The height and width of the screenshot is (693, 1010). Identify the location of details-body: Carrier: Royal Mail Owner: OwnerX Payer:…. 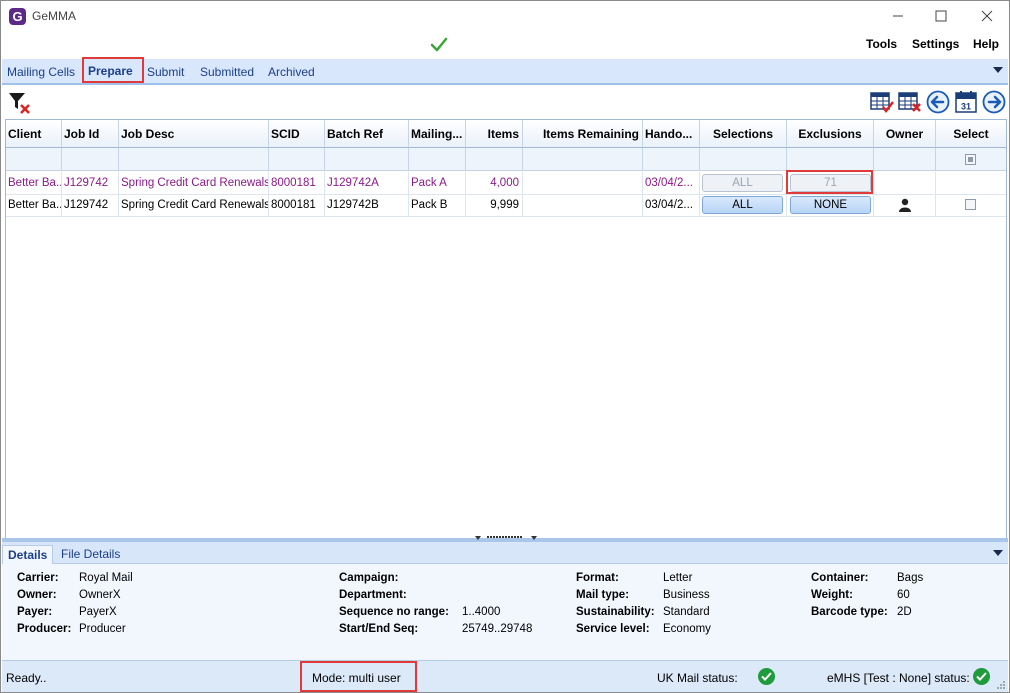
(505, 612).